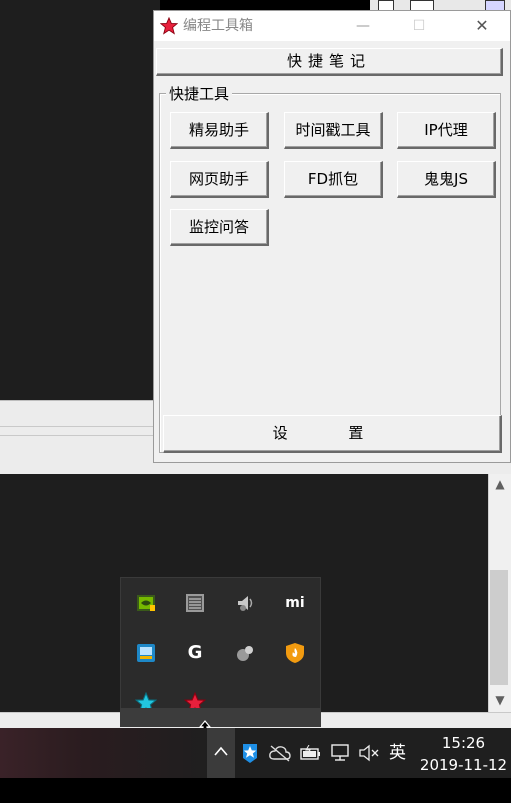 The width and height of the screenshot is (511, 803). What do you see at coordinates (105, 753) in the screenshot?
I see `taskbar-app-area` at bounding box center [105, 753].